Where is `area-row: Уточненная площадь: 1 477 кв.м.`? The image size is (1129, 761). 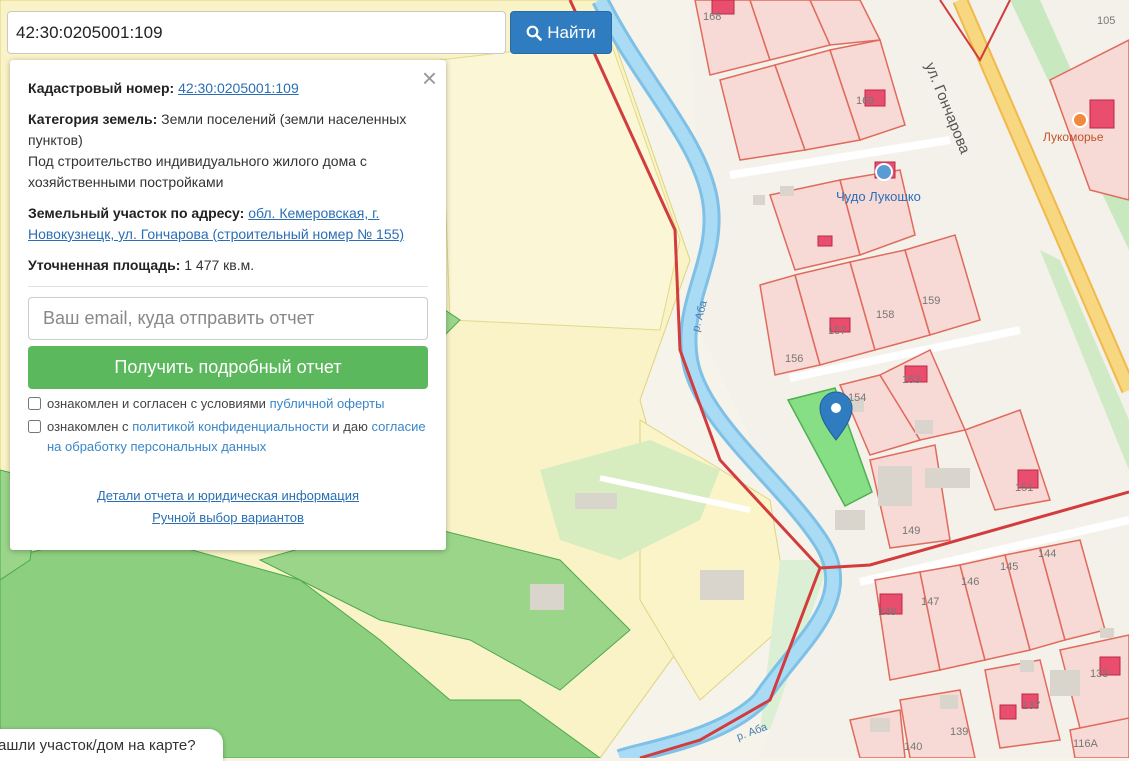
area-row: Уточненная площадь: 1 477 кв.м. is located at coordinates (228, 265).